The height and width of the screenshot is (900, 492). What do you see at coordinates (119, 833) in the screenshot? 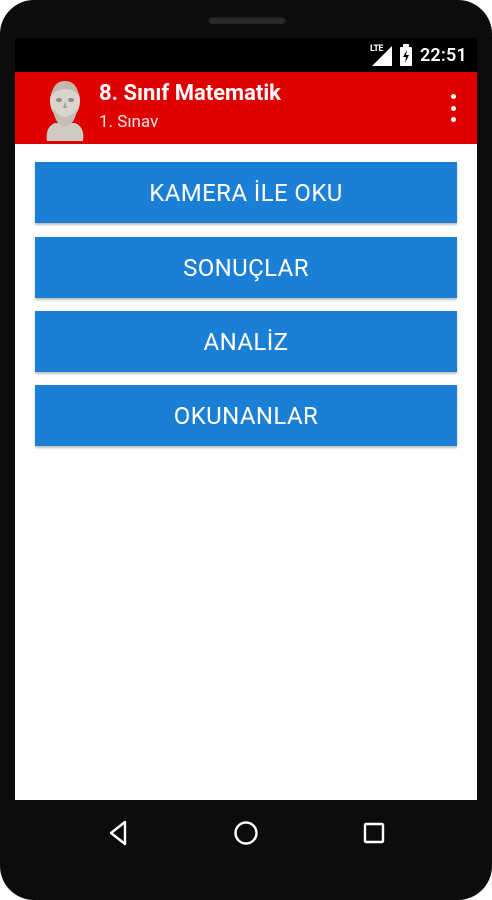
I see `back-triangle-icon` at bounding box center [119, 833].